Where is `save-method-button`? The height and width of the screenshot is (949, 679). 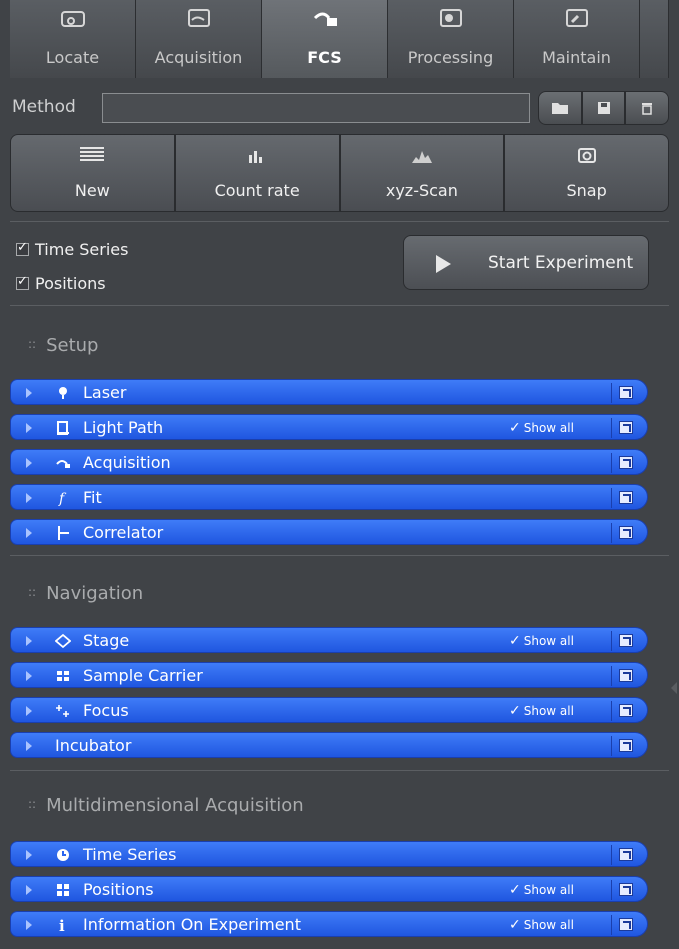
save-method-button is located at coordinates (603, 108).